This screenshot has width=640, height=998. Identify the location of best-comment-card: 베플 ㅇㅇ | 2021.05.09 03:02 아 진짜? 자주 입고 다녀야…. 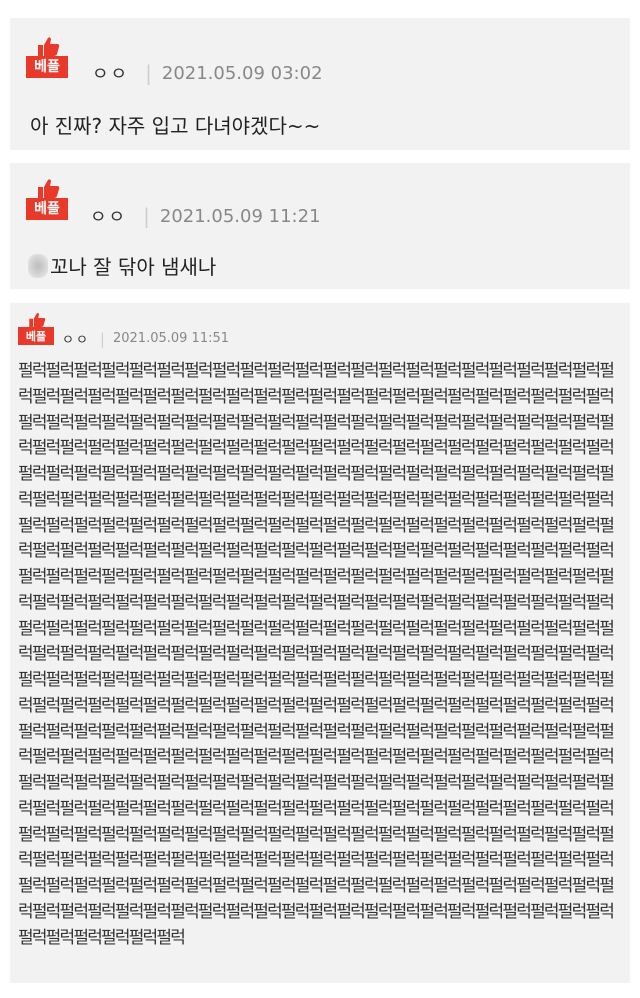
(320, 84).